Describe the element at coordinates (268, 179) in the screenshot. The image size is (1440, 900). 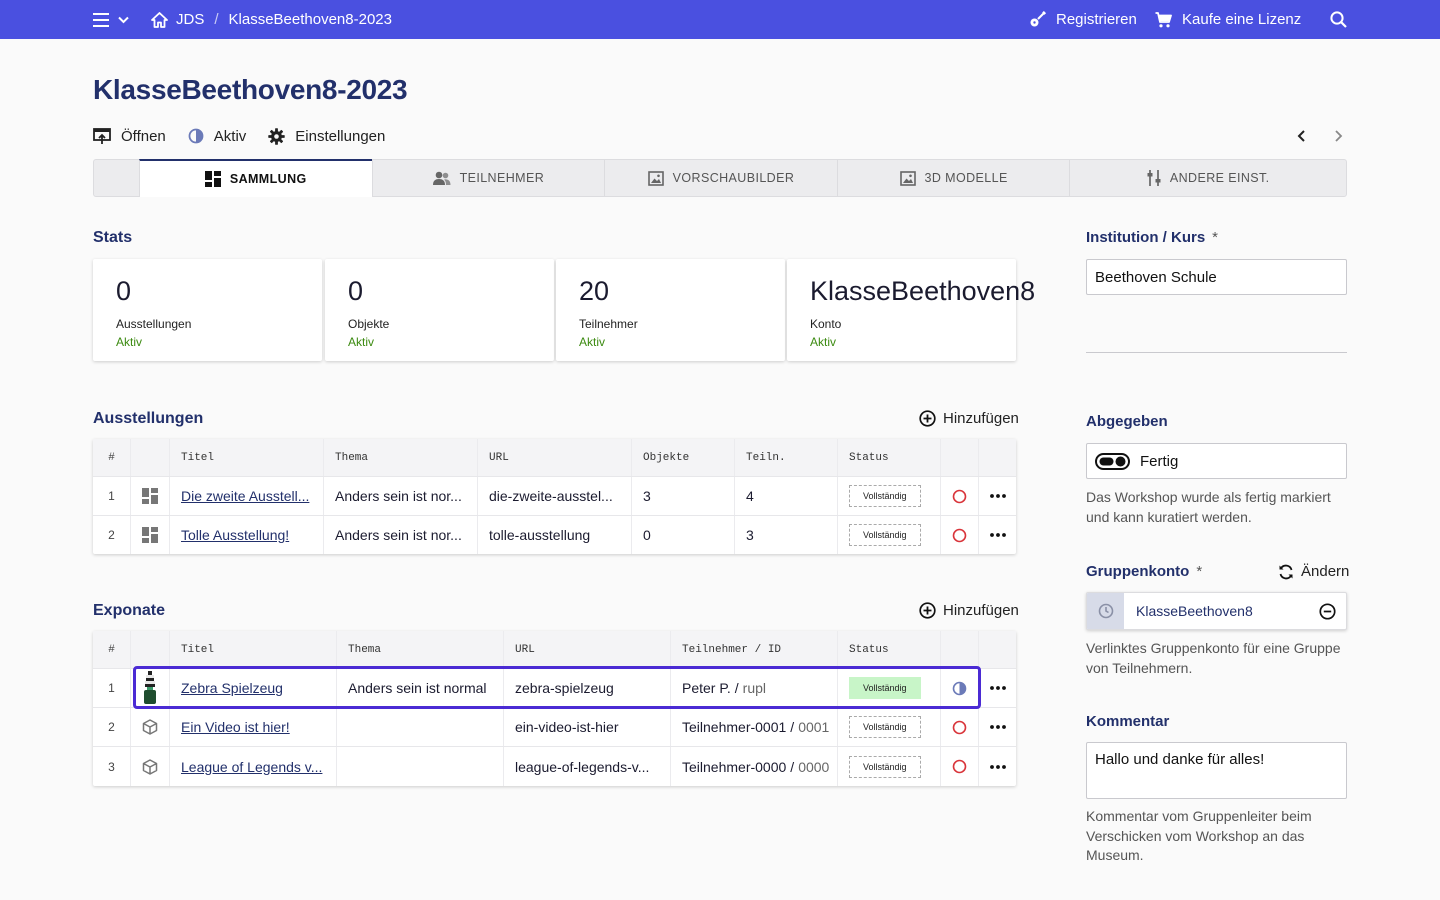
I see `tab-label: SAMMLUNG` at that location.